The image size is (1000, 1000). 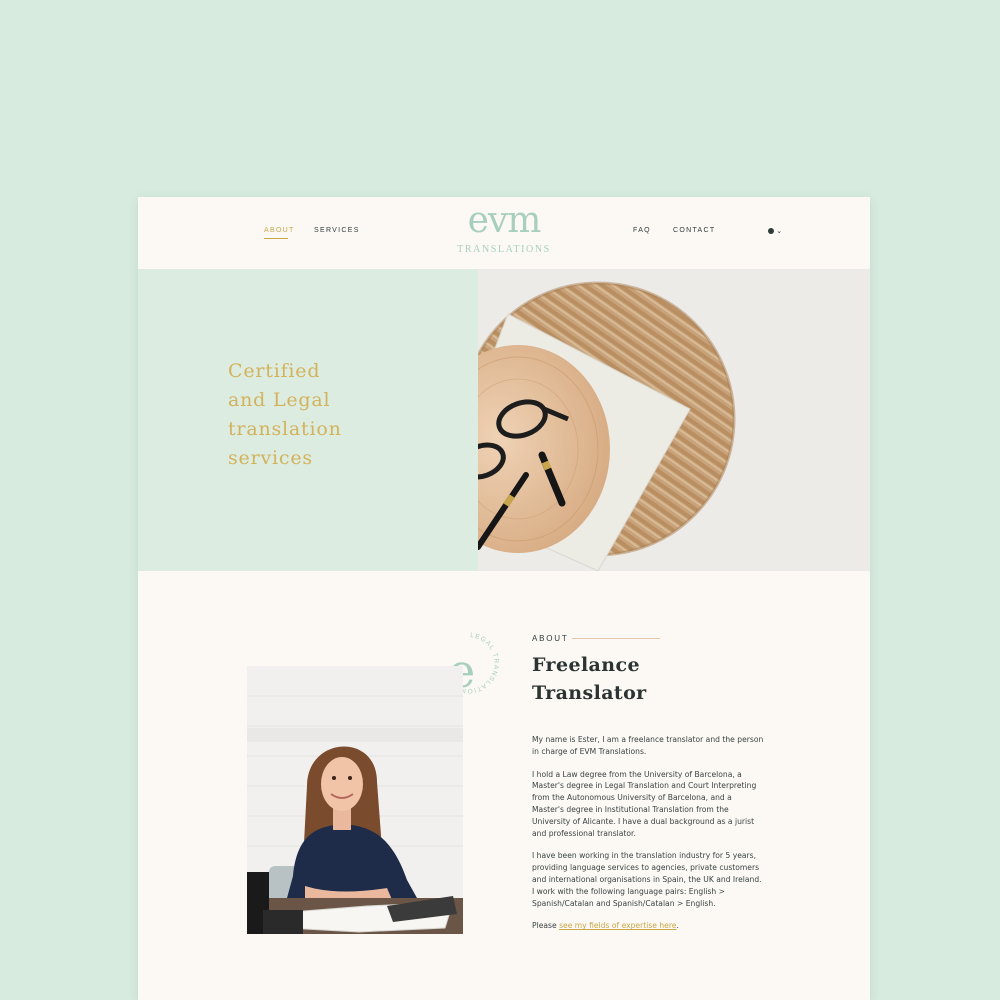 I want to click on about-divider, so click(x=616, y=638).